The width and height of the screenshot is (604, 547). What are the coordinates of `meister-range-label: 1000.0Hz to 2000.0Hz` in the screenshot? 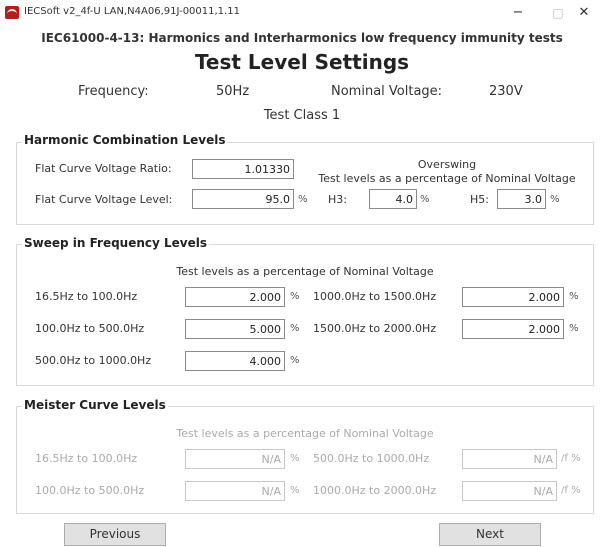 It's located at (375, 490).